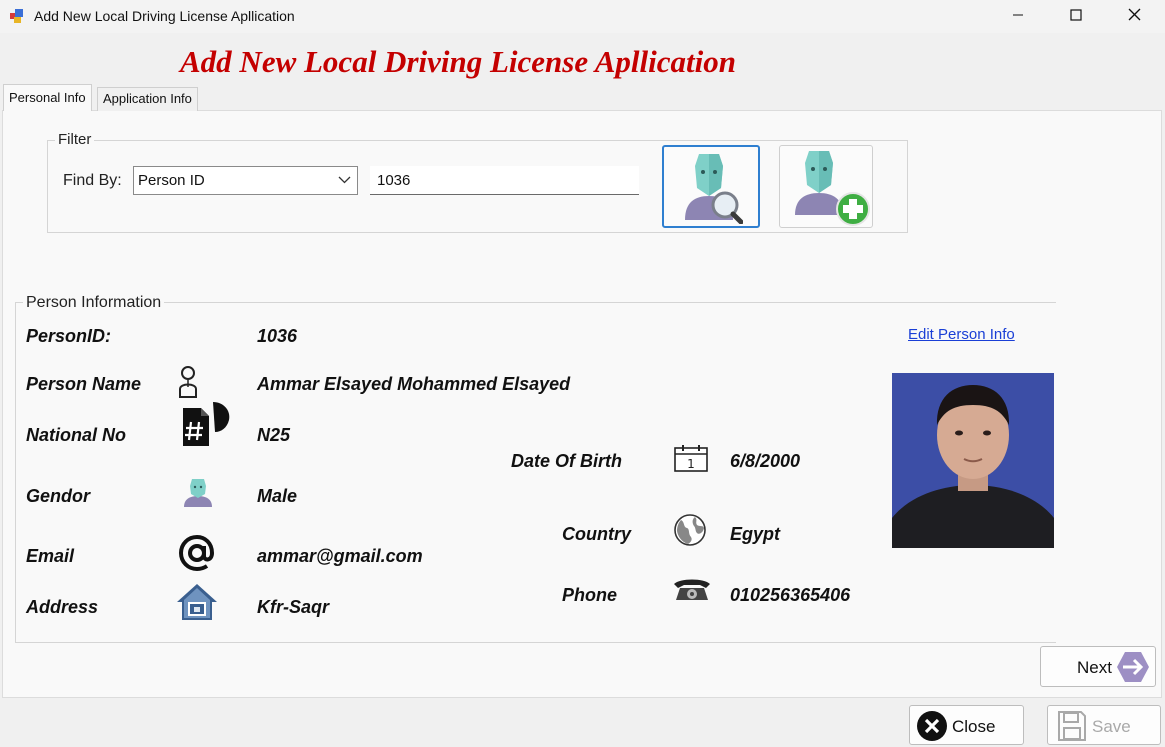 Image resolution: width=1165 pixels, height=747 pixels. What do you see at coordinates (277, 336) in the screenshot?
I see `person-id-value: 1036` at bounding box center [277, 336].